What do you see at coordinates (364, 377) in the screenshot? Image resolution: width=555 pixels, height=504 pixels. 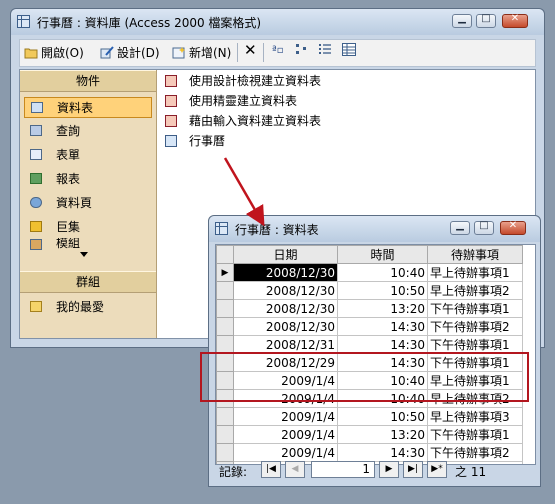 I see `highlight-box` at bounding box center [364, 377].